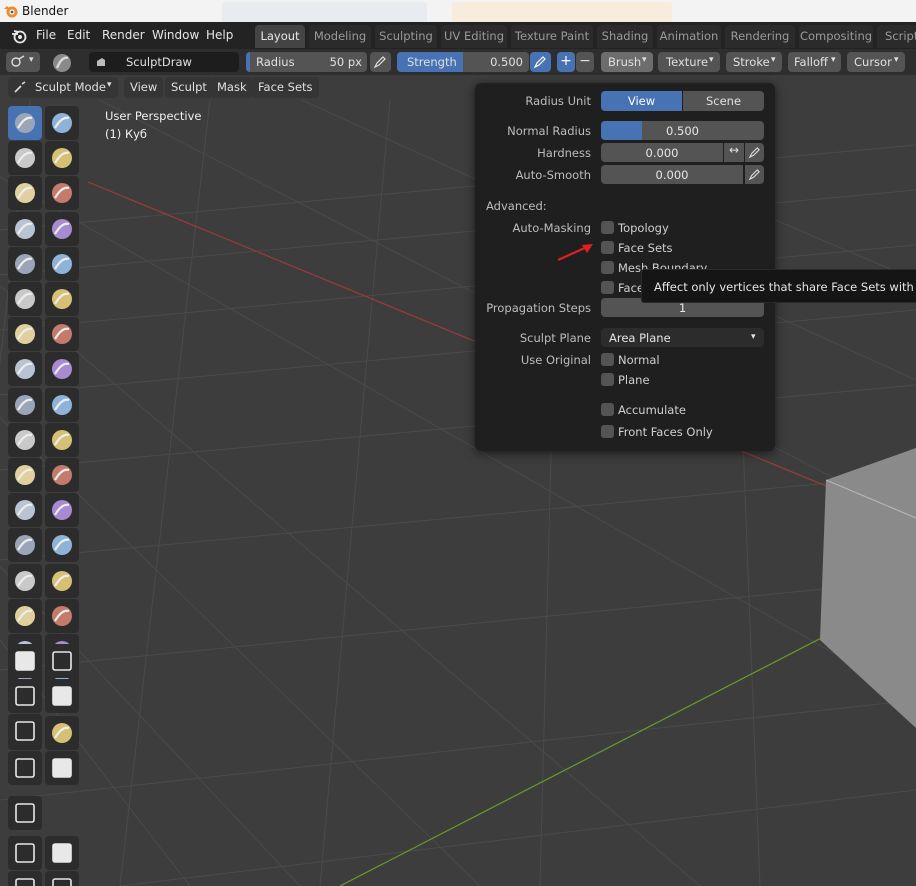  Describe the element at coordinates (540, 62) in the screenshot. I see `strength-pressure-toggle` at that location.